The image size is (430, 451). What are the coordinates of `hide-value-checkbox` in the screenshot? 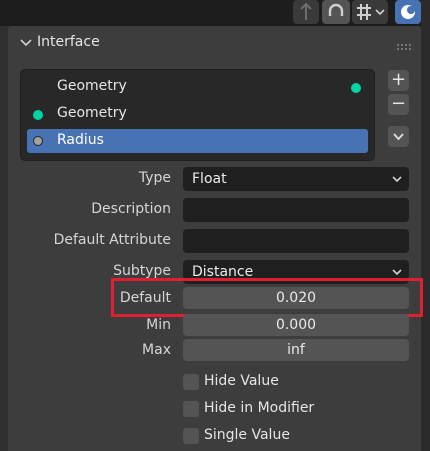 It's located at (191, 382).